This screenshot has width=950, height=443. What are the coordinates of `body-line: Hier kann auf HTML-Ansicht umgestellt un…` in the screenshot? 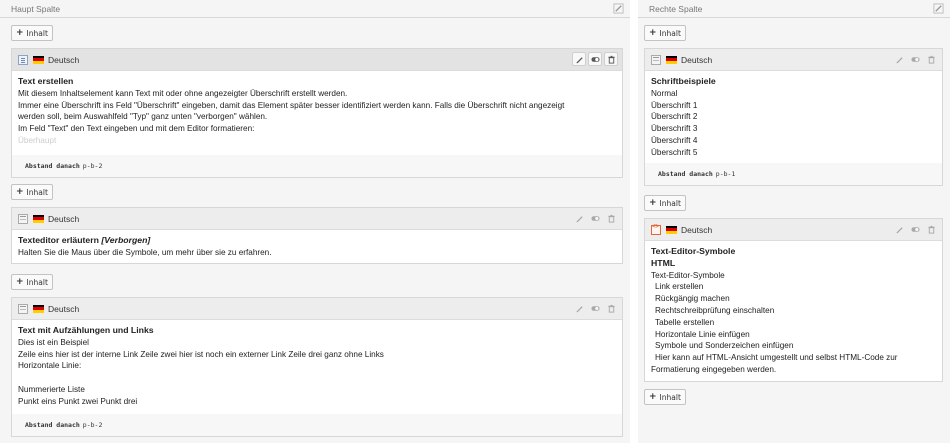 It's located at (776, 358).